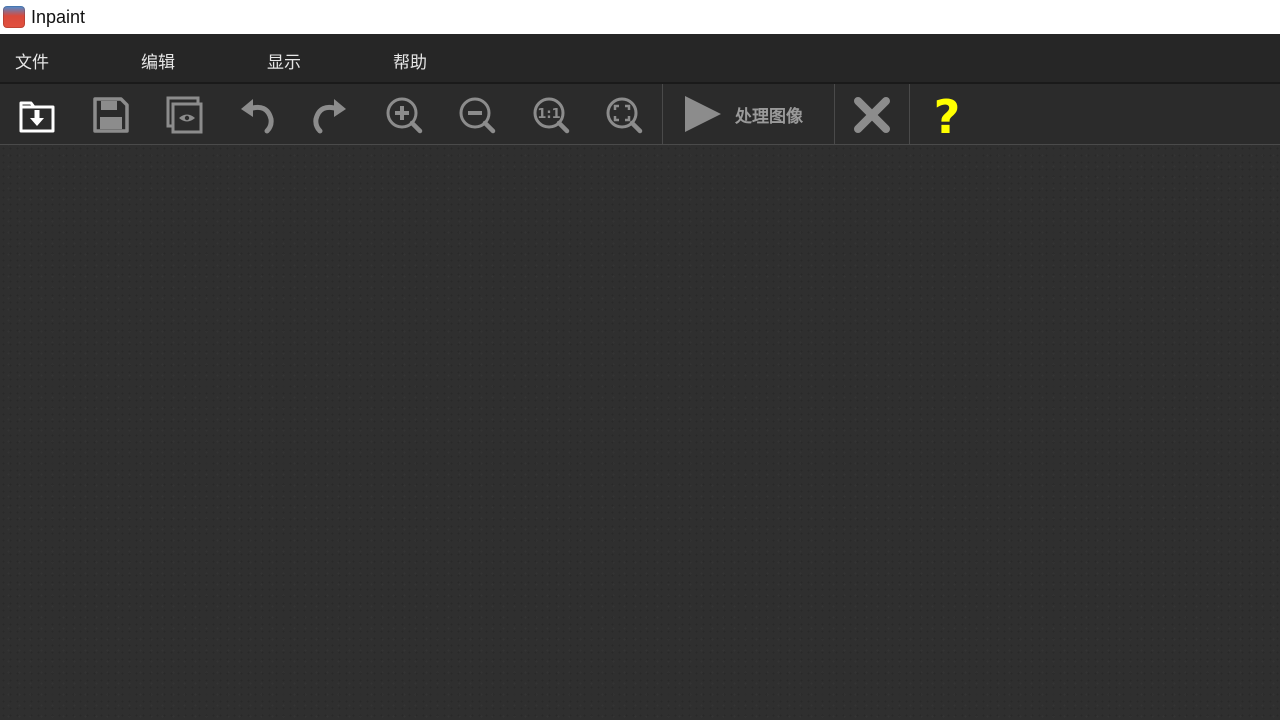  Describe the element at coordinates (32, 60) in the screenshot. I see `menu-file: 文件` at that location.